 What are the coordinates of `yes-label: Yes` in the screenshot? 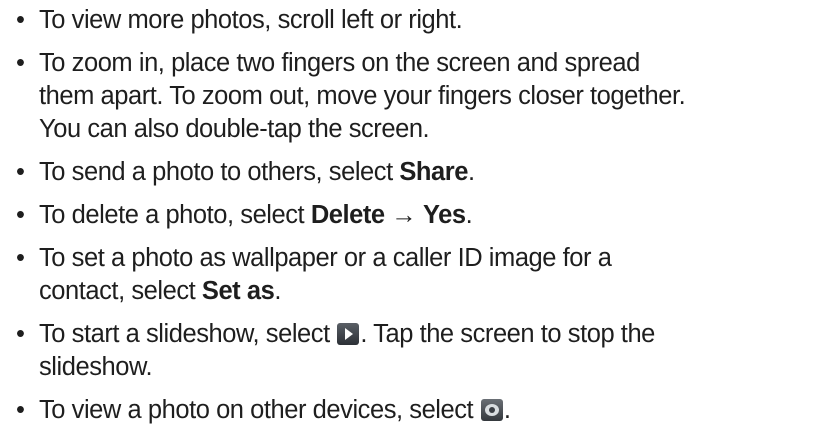 It's located at (444, 215).